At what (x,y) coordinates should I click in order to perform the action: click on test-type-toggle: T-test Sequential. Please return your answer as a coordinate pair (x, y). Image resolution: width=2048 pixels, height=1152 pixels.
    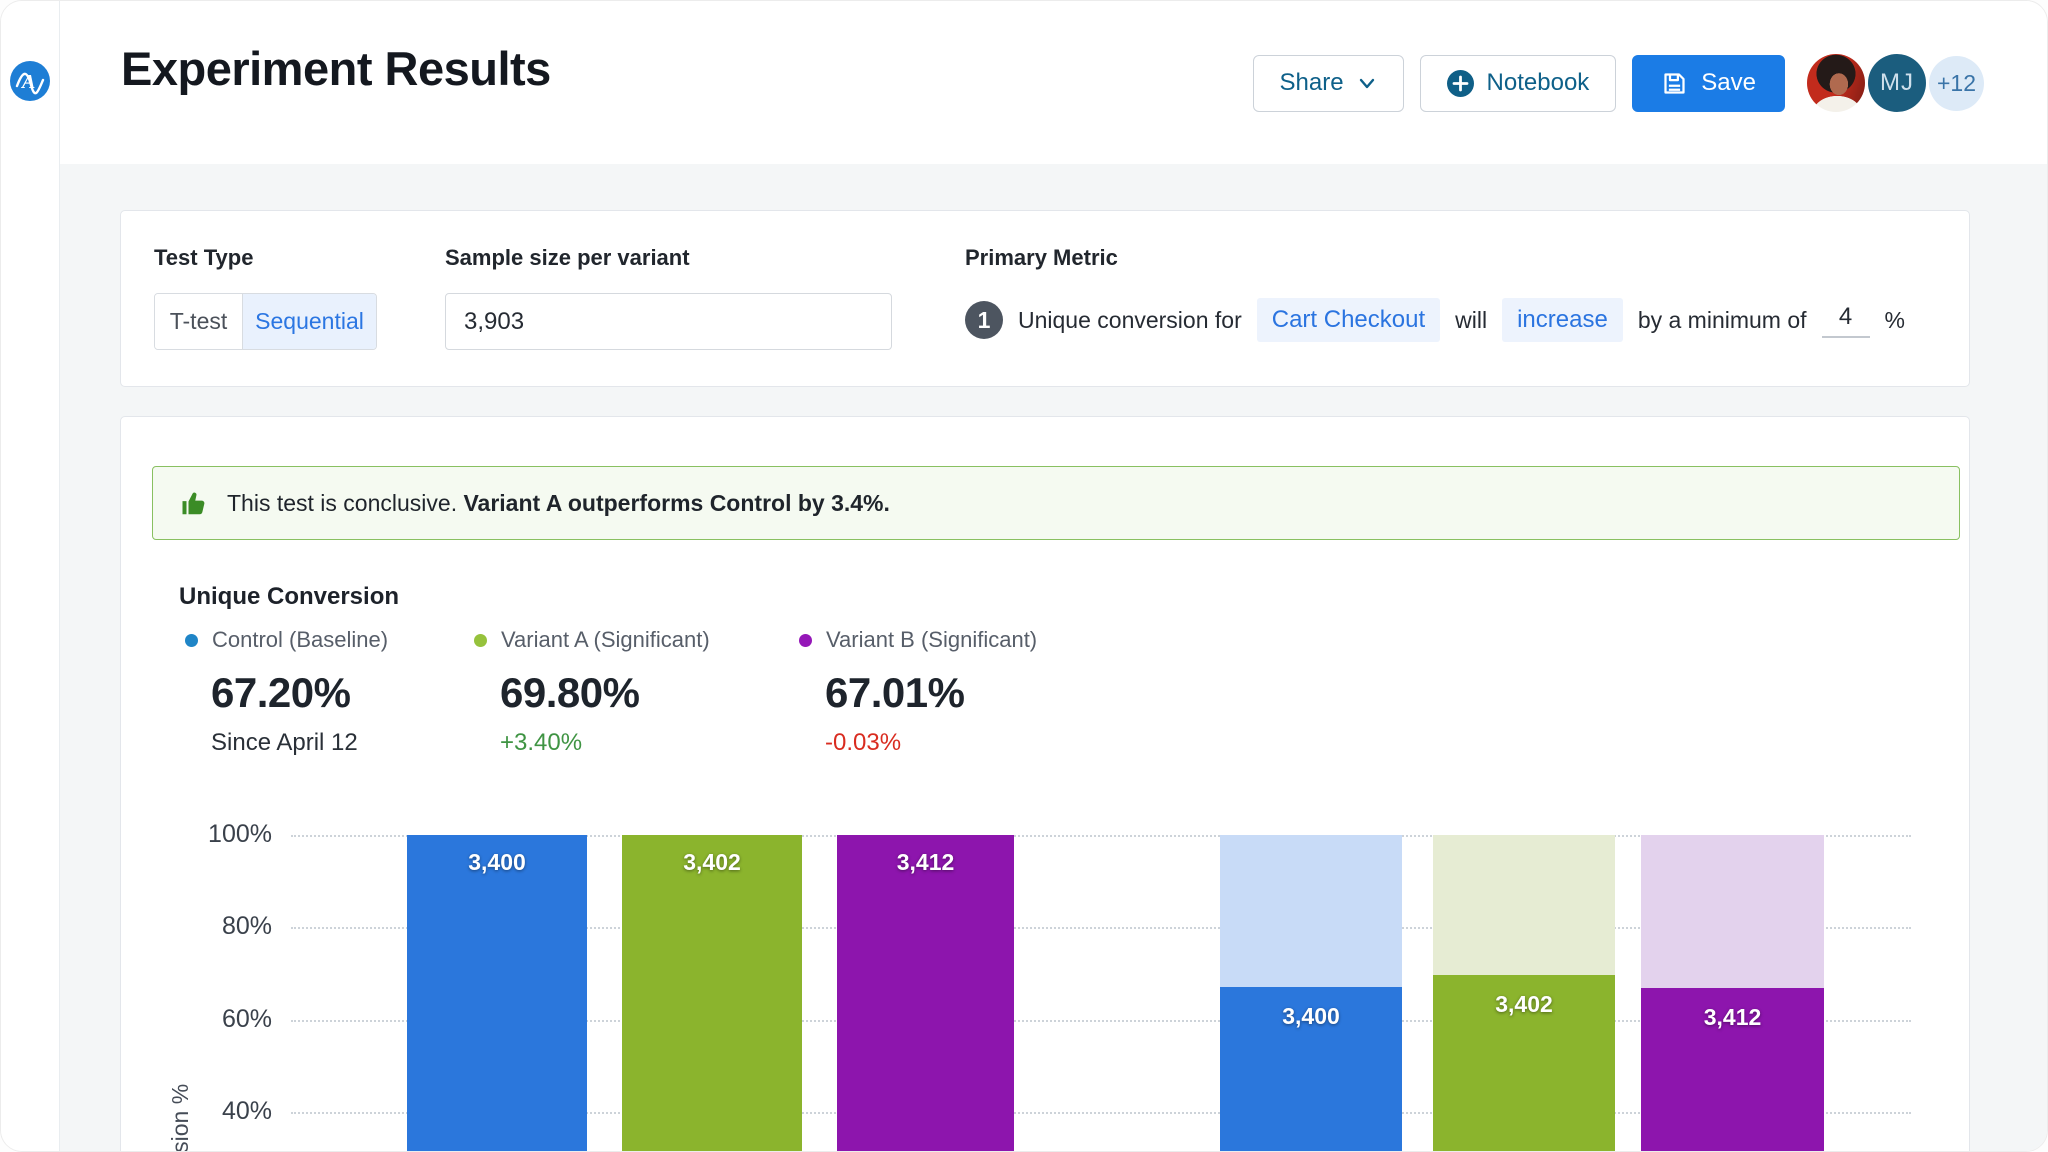
    Looking at the image, I should click on (265, 321).